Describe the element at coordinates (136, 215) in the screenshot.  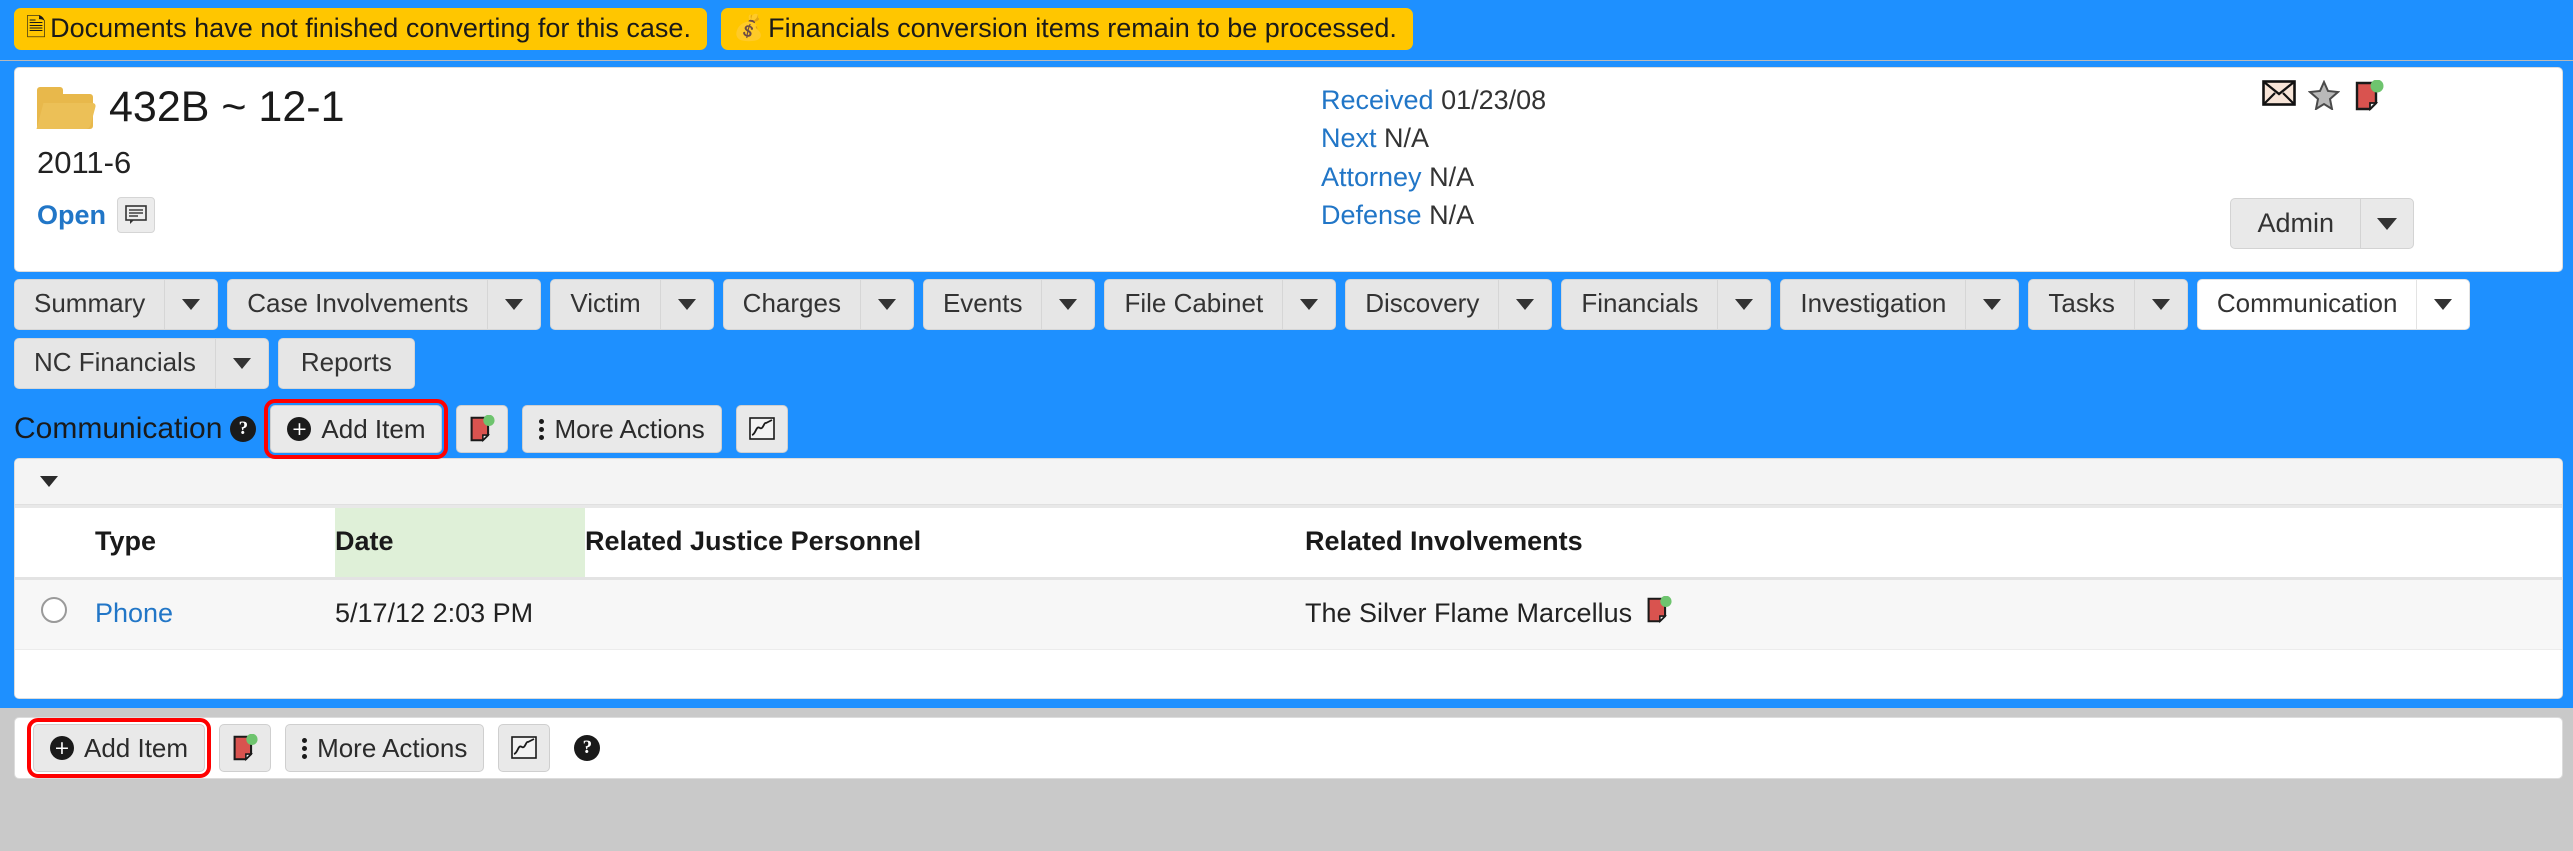
I see `note-icon` at that location.